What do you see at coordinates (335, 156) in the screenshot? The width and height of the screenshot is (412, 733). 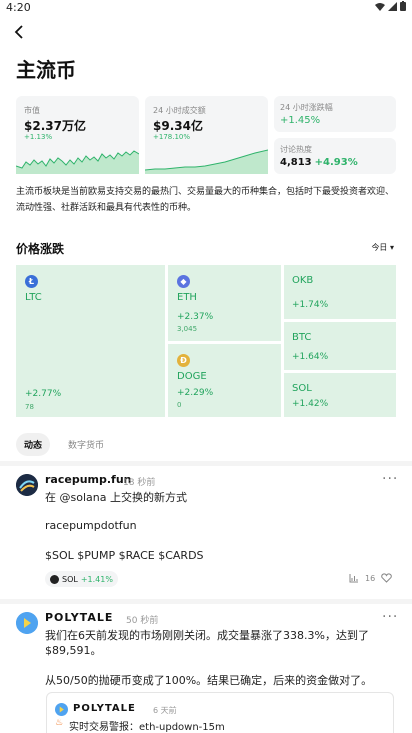 I see `discussion-card: 讨论热度 4,813 +4.93%` at bounding box center [335, 156].